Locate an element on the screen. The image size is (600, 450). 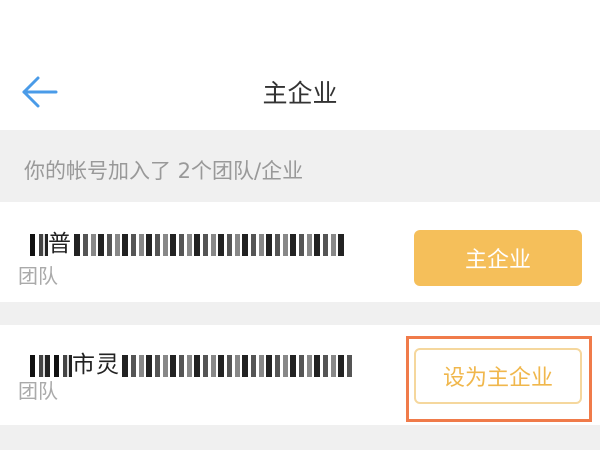
bottom-divider is located at coordinates (300, 437).